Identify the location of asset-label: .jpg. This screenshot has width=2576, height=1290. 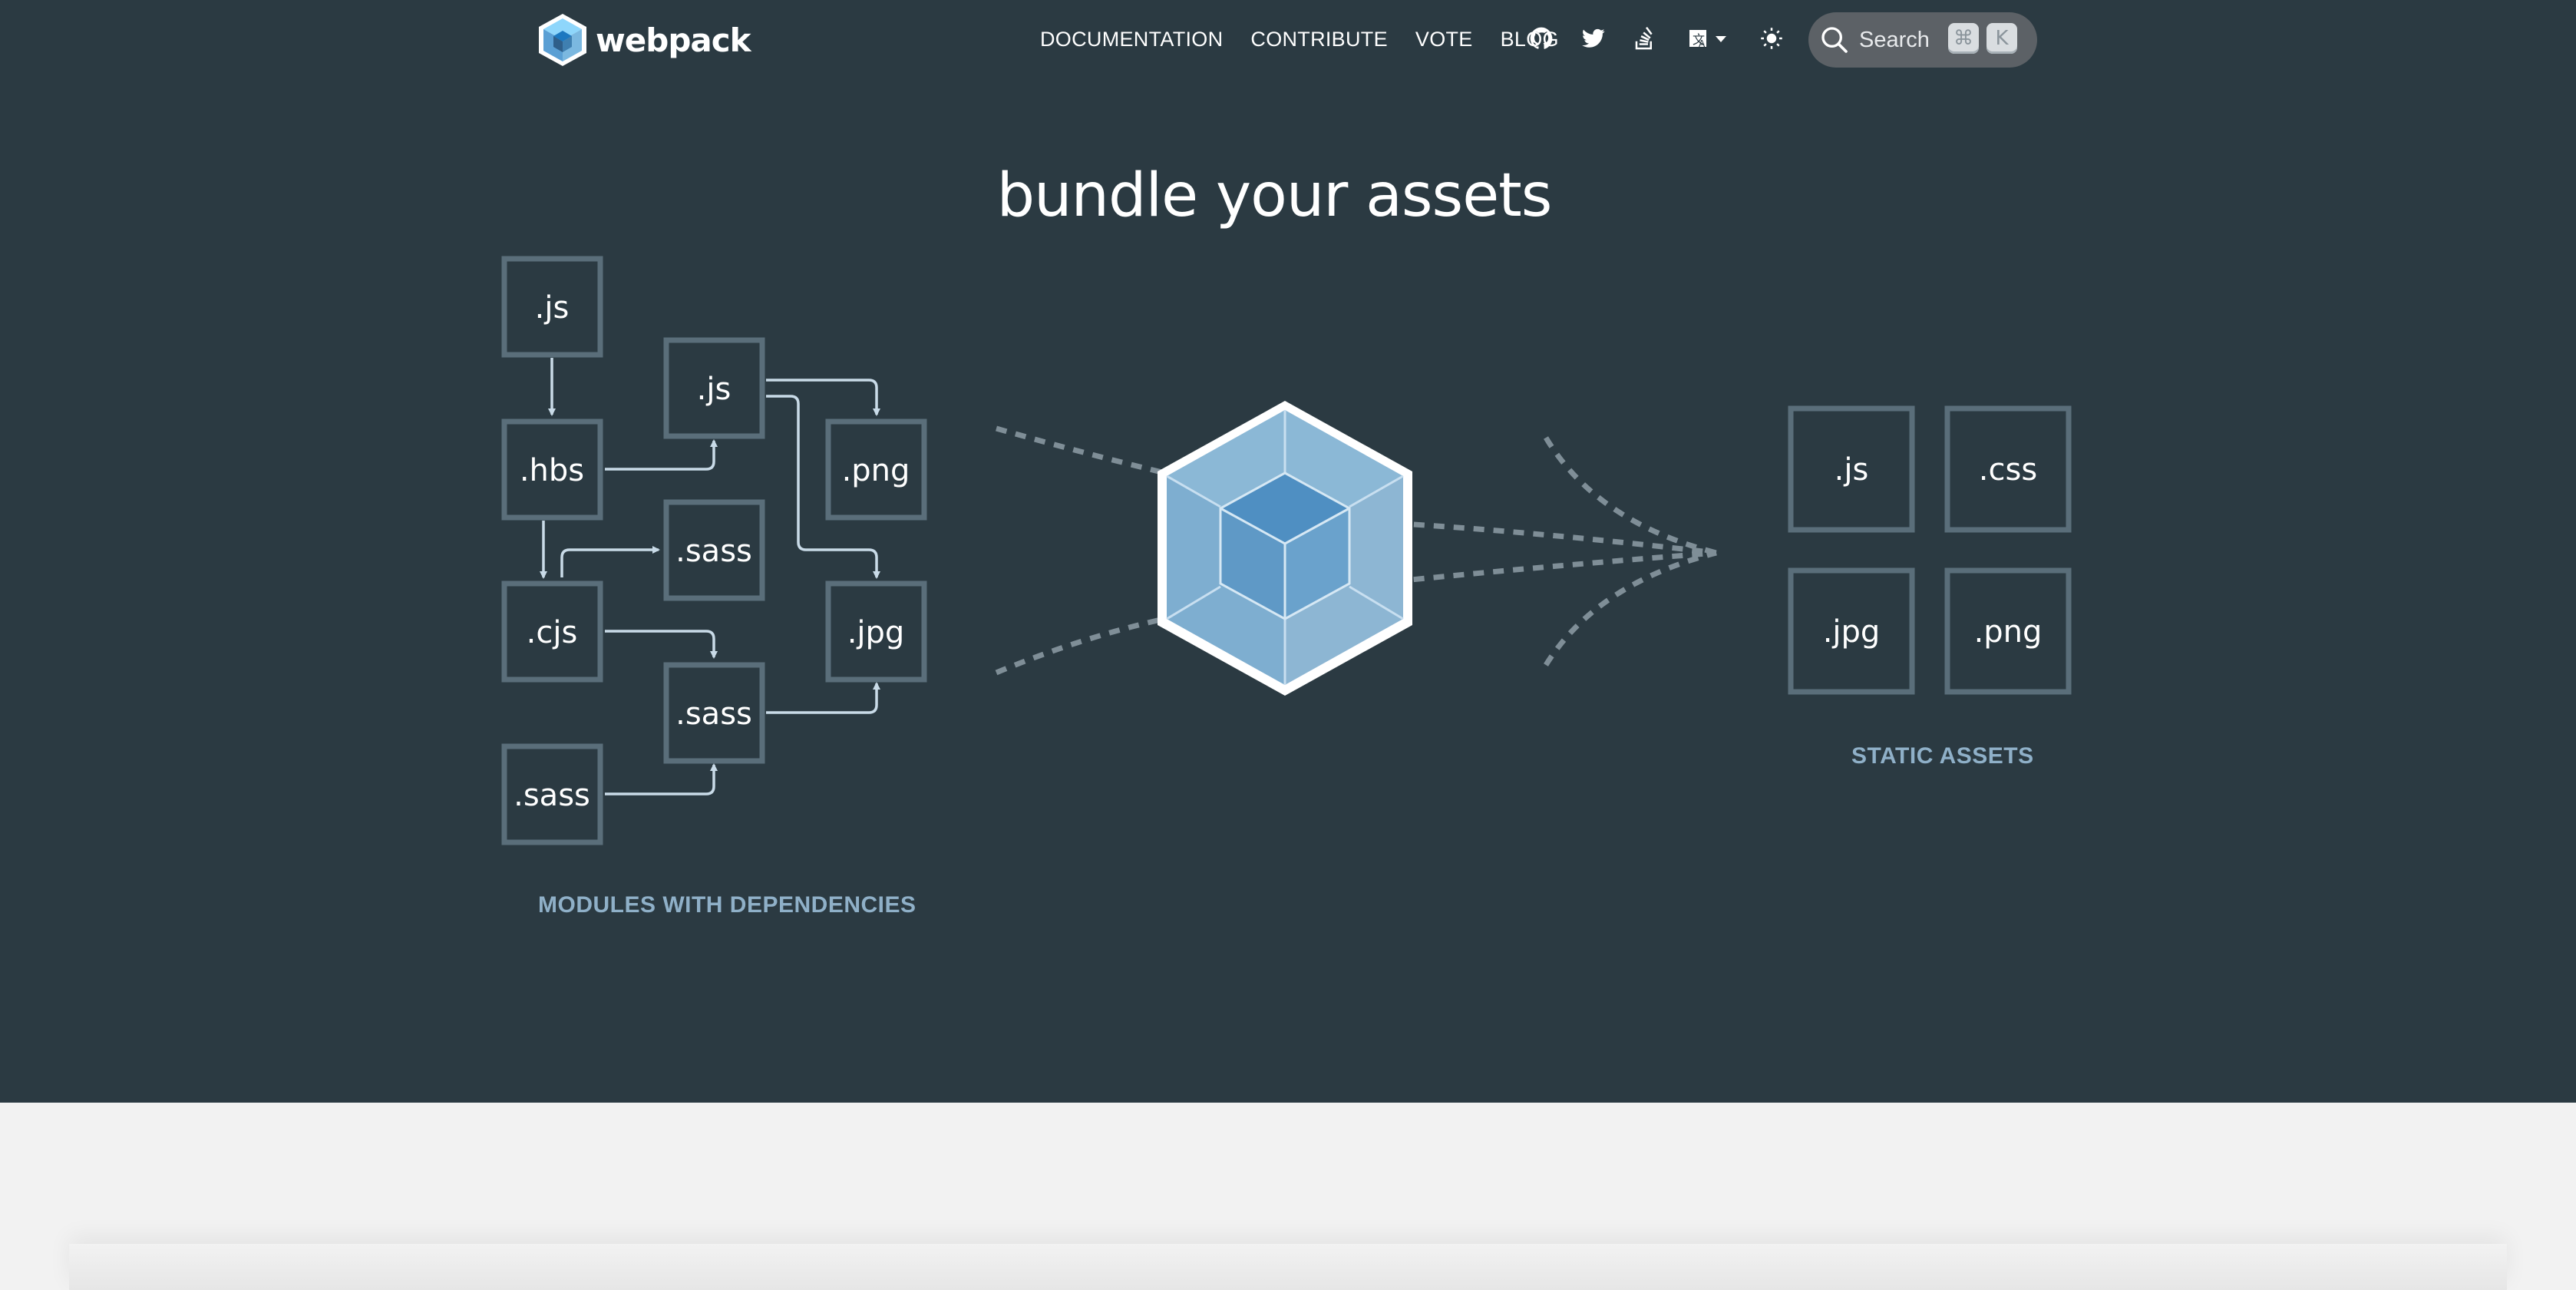
(1852, 632).